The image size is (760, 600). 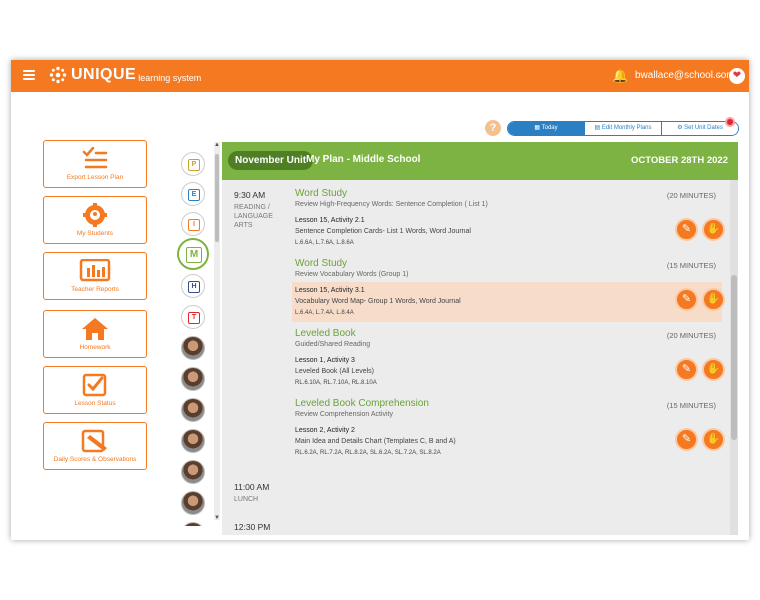 I want to click on lesson-title: Lesson 1, Activity 3, so click(x=325, y=360).